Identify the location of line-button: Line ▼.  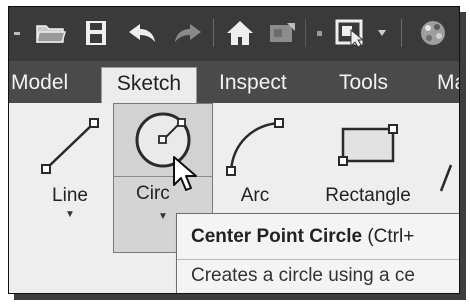
(70, 177).